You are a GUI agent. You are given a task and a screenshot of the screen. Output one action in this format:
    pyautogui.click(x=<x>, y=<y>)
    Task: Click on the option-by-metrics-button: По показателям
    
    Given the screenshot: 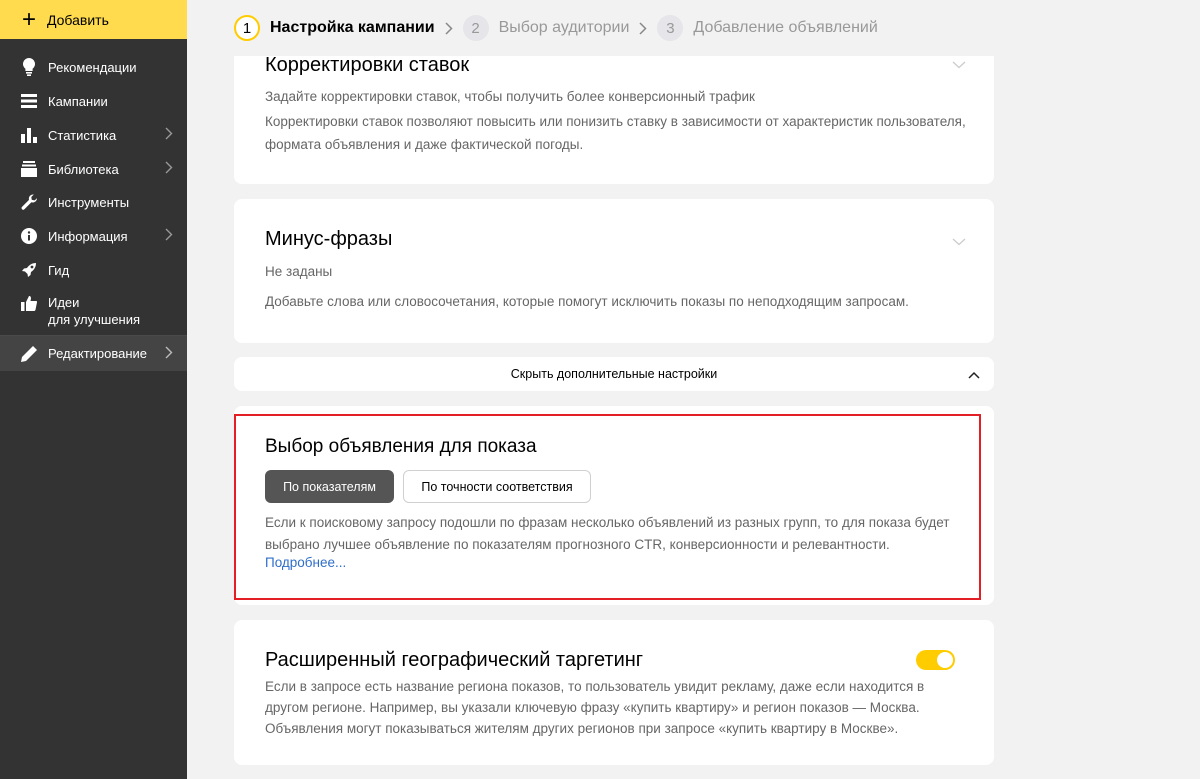 What is the action you would take?
    pyautogui.click(x=329, y=486)
    